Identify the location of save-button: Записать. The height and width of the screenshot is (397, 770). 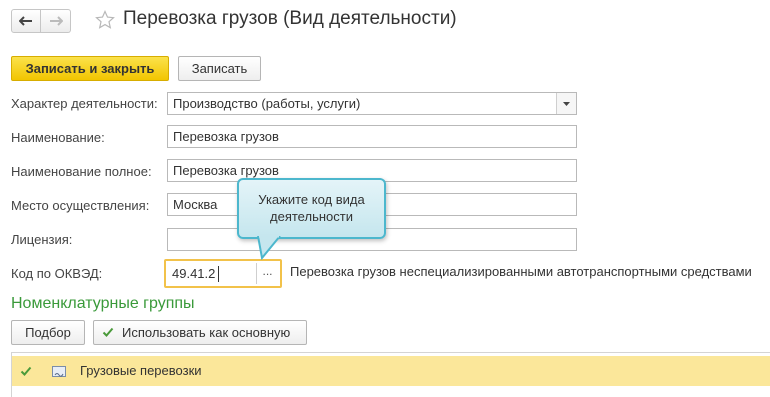
(219, 68).